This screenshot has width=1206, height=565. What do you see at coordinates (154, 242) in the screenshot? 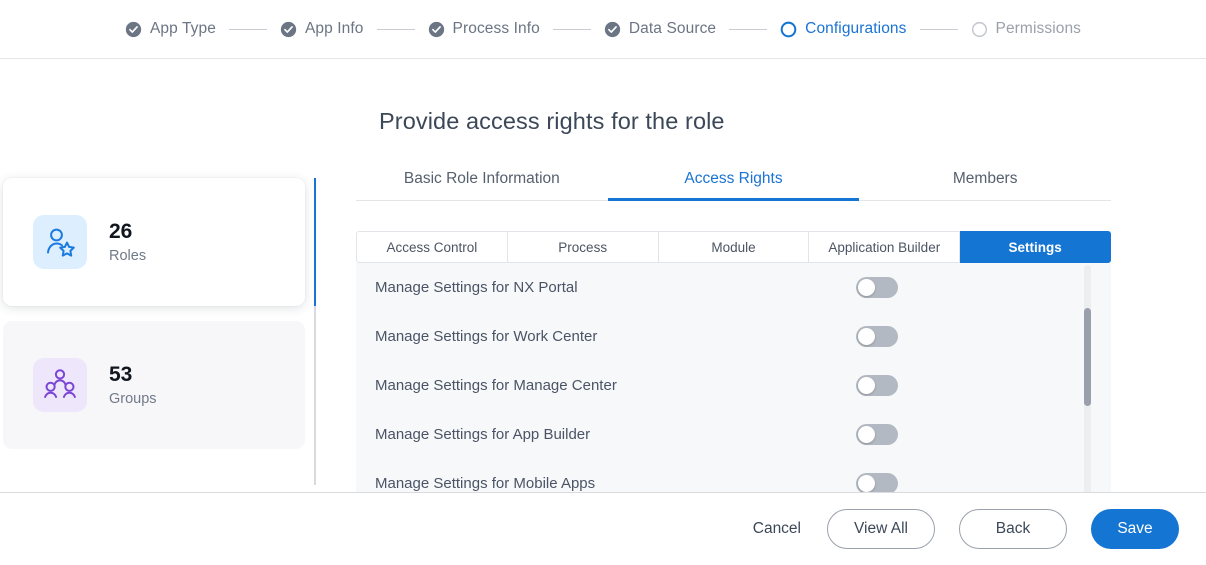
I see `stat-card-roles: 26 Roles` at bounding box center [154, 242].